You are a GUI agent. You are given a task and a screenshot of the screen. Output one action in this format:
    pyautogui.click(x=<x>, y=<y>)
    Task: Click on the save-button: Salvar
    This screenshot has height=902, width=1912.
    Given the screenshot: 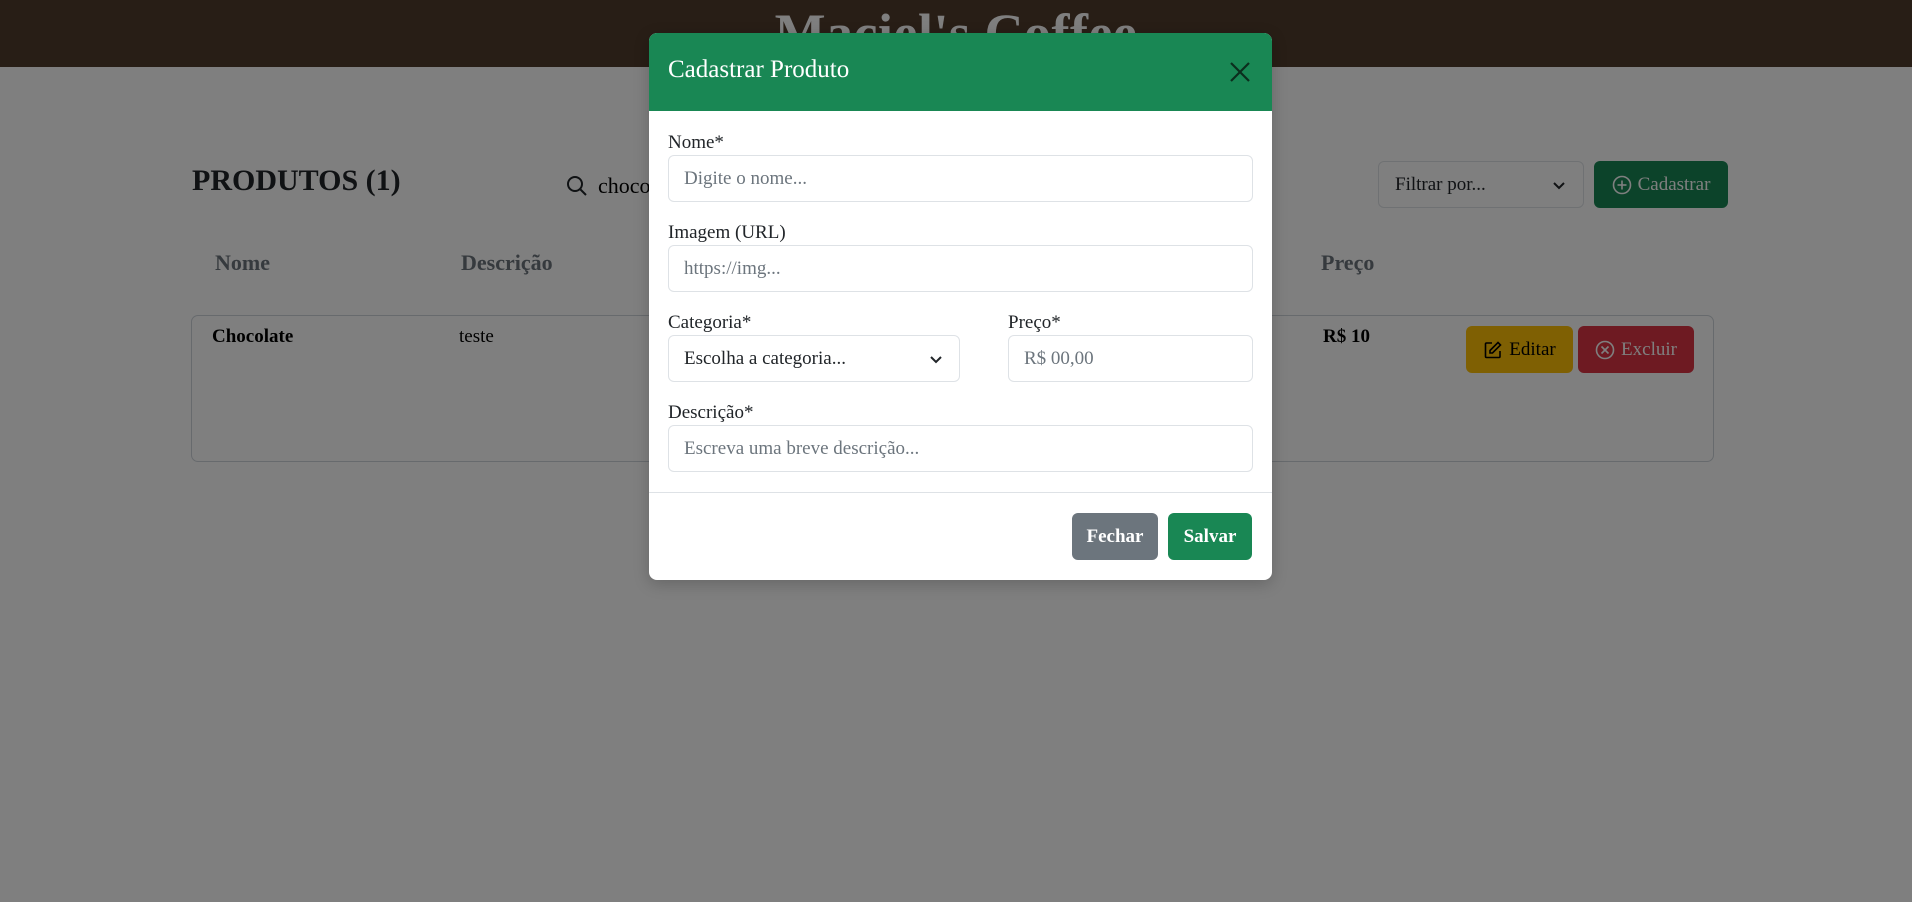 What is the action you would take?
    pyautogui.click(x=1210, y=536)
    